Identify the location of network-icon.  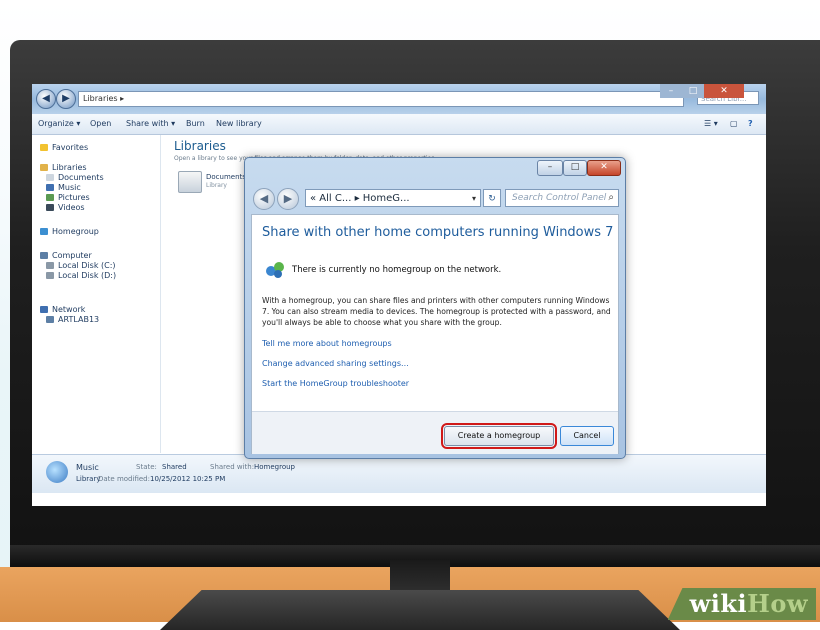
(44, 309).